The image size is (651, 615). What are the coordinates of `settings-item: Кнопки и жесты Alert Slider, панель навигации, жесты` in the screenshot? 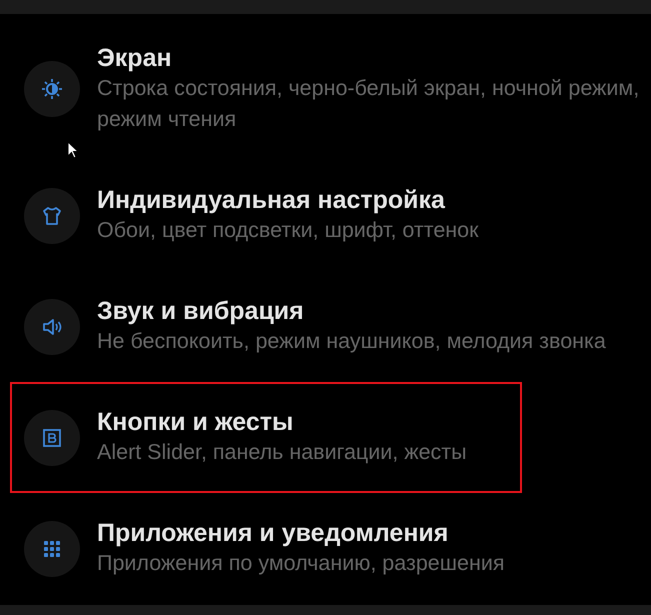 It's located at (266, 437).